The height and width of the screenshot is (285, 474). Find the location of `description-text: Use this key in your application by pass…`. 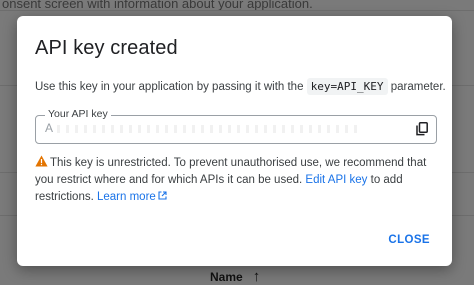

description-text: Use this key in your application by pass… is located at coordinates (169, 87).